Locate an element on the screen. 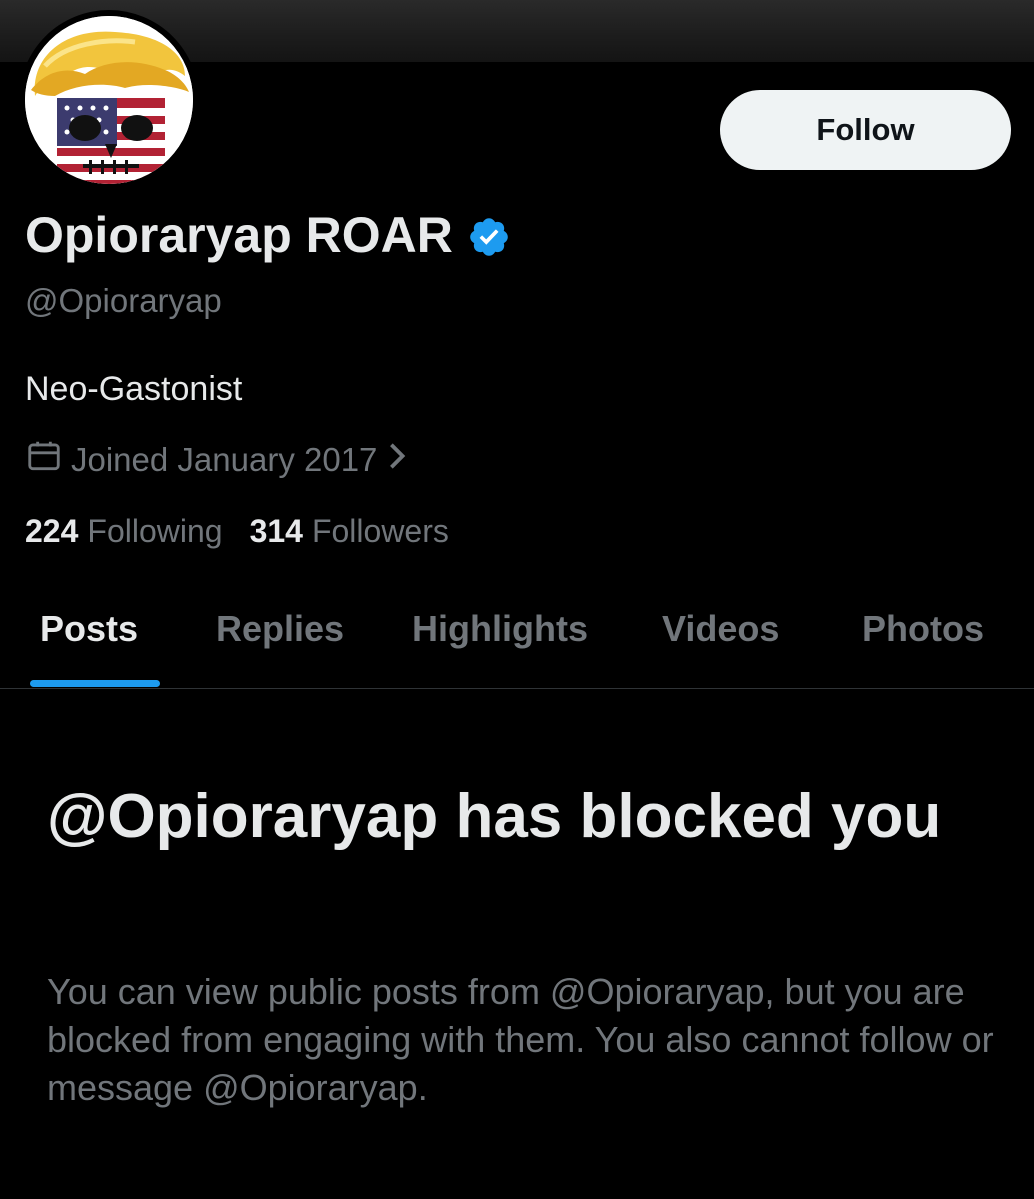 The width and height of the screenshot is (1034, 1199). profile-bio: Neo-Gastonist is located at coordinates (134, 389).